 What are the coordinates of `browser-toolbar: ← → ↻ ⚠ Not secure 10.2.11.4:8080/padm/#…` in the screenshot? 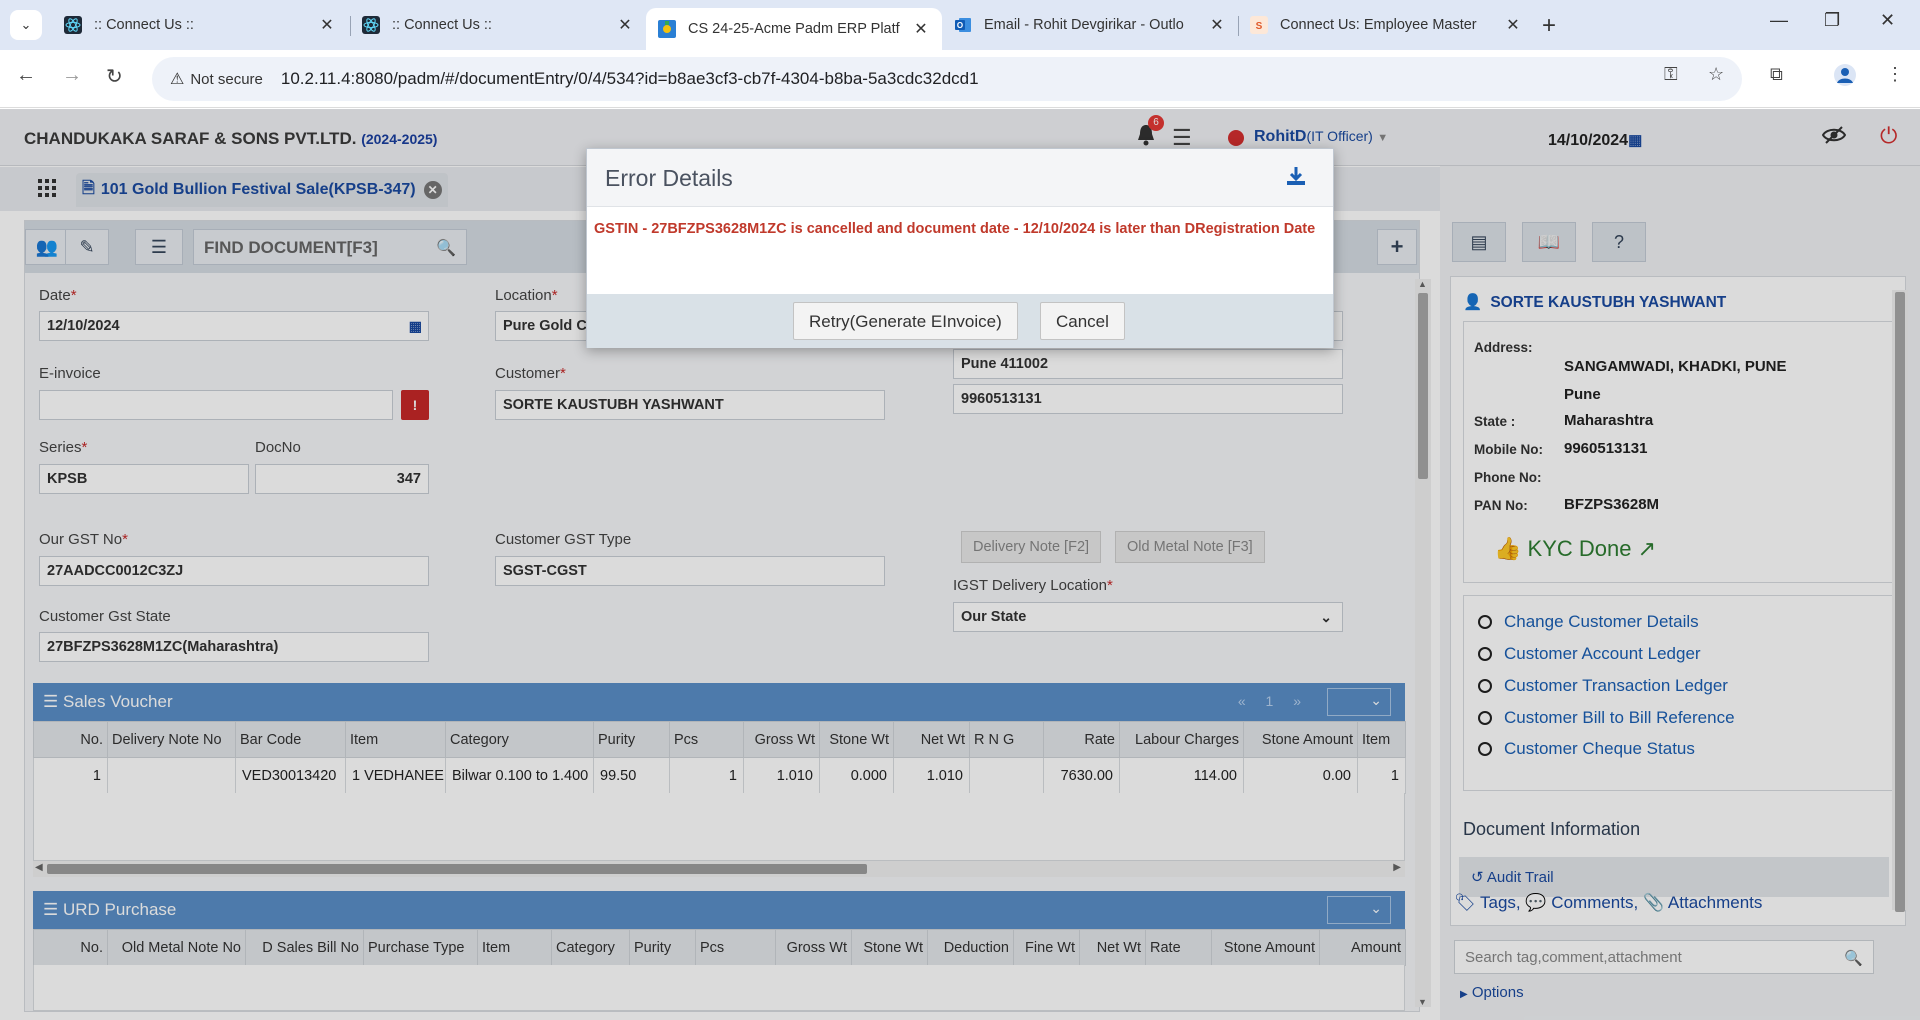 It's located at (960, 79).